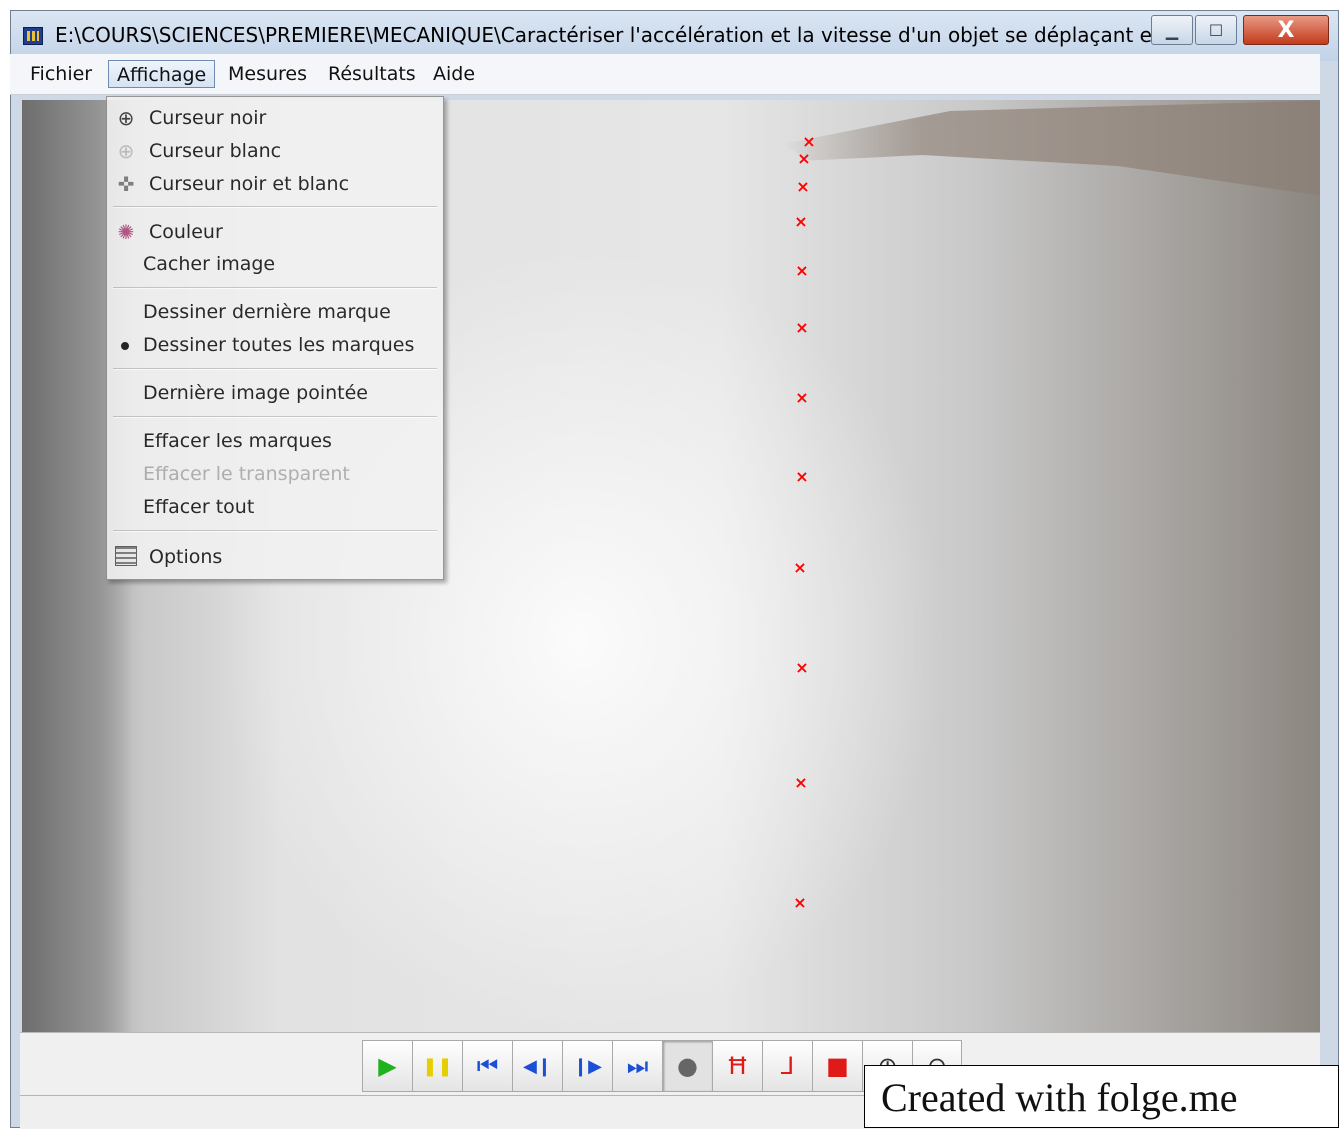 This screenshot has height=1129, width=1339. I want to click on last-frame-button: ⏭, so click(637, 1066).